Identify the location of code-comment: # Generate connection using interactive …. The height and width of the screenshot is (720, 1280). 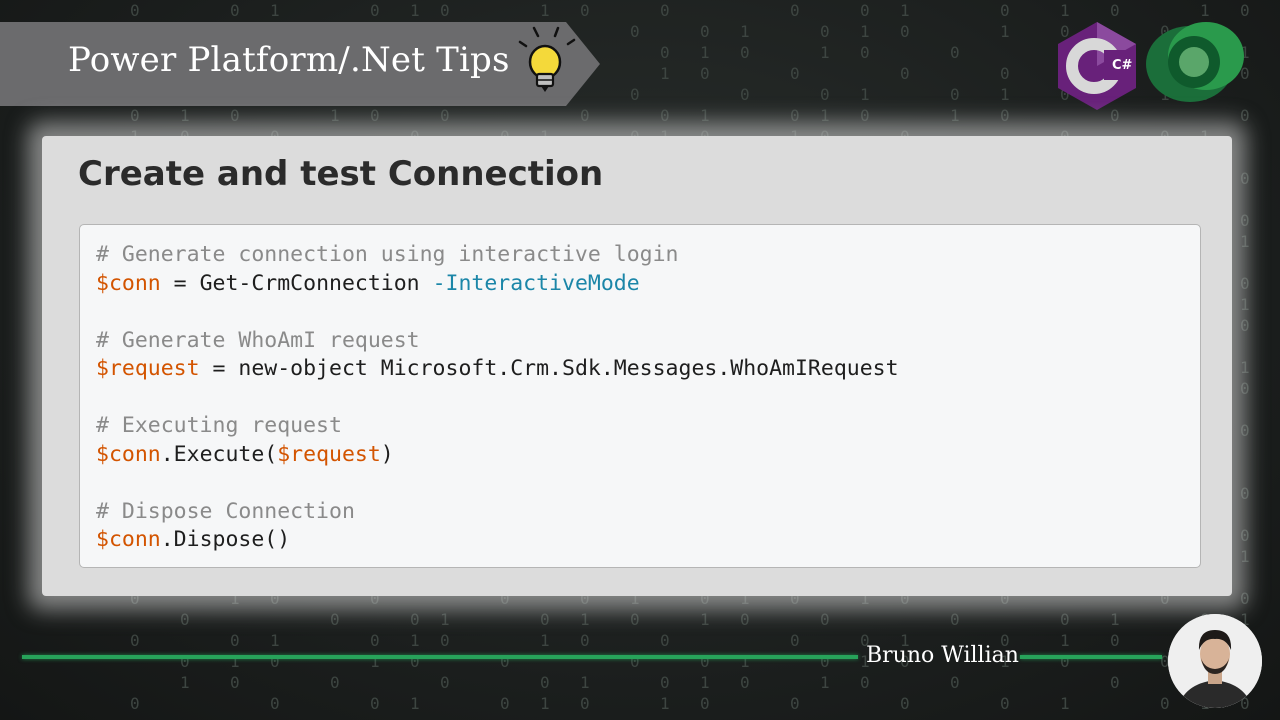
(387, 254).